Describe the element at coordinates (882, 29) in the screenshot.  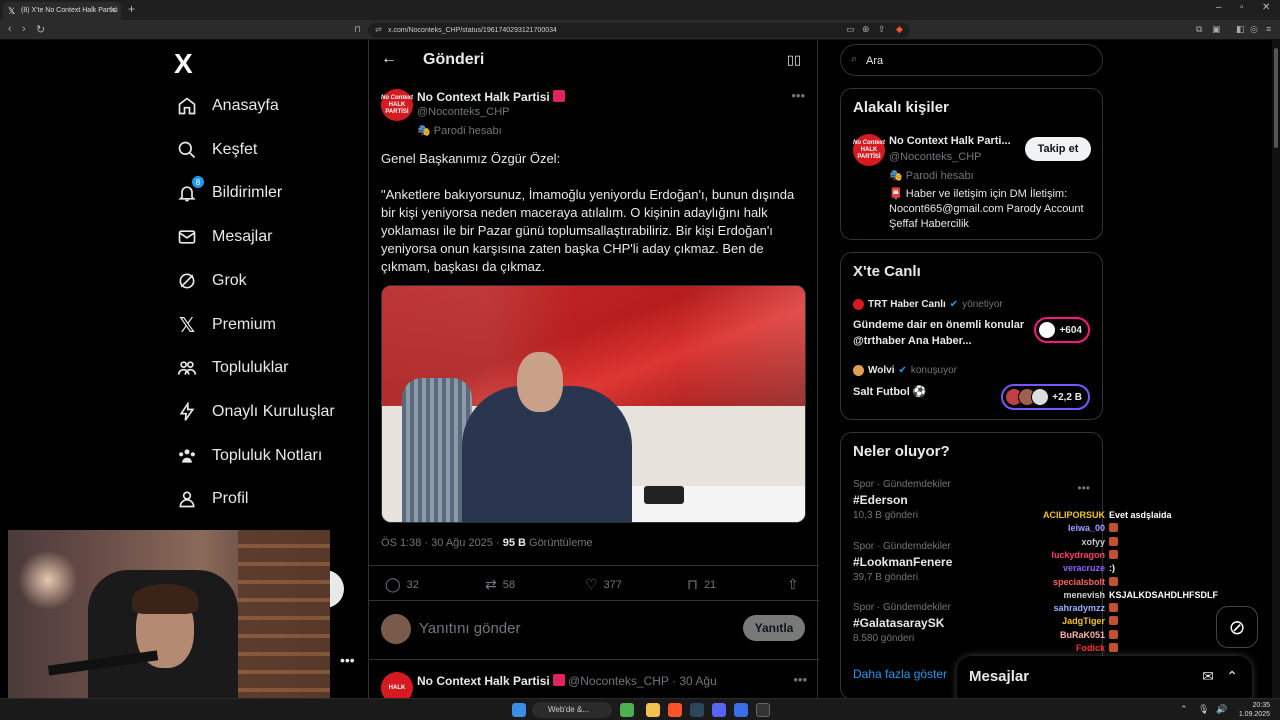
I see `share-icon: ⇪` at that location.